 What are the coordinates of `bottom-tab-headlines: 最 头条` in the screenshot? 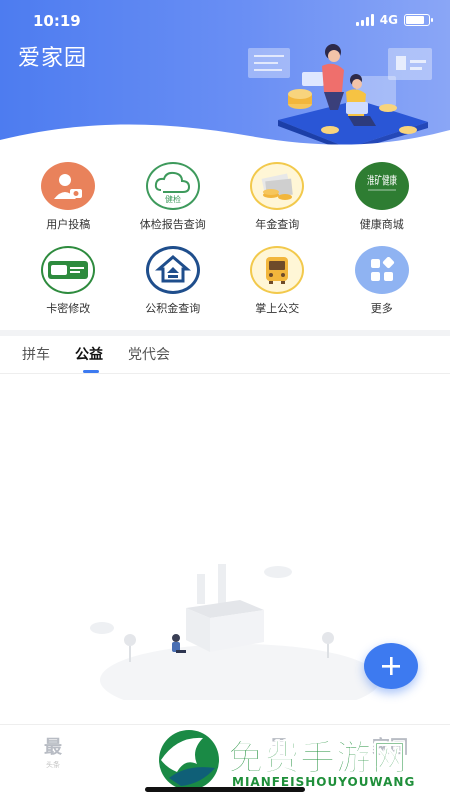 It's located at (53, 751).